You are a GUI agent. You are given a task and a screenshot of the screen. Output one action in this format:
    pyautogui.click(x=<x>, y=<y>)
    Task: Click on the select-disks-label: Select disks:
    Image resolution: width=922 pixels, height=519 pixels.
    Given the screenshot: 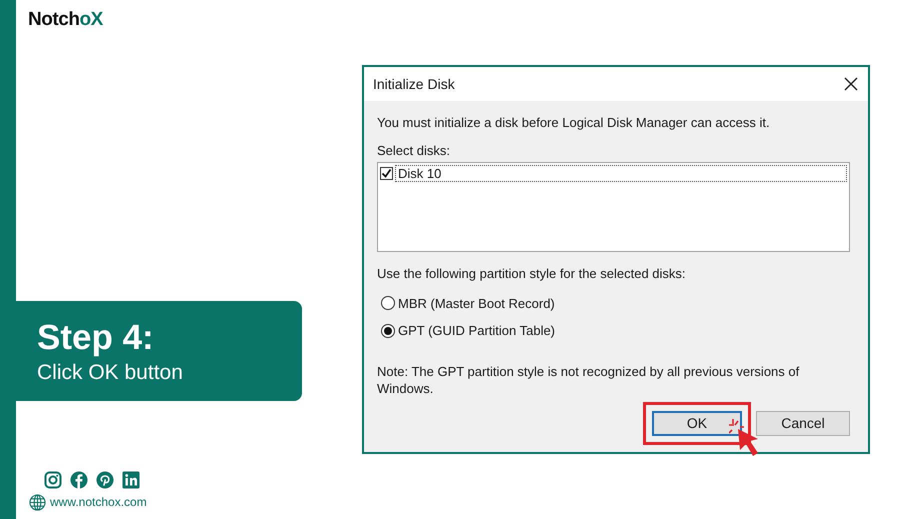 What is the action you would take?
    pyautogui.click(x=413, y=151)
    